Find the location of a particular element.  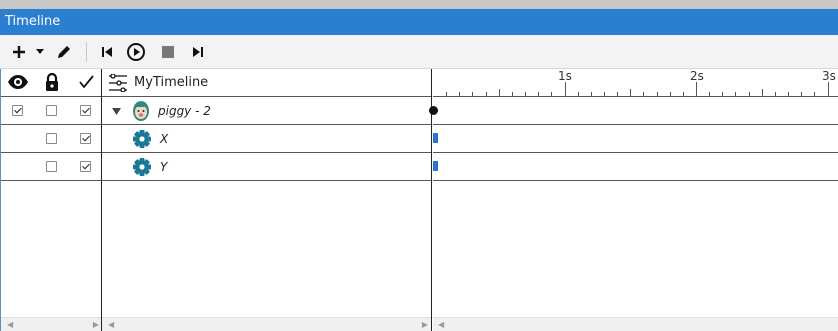

visible-checkbox is located at coordinates (17, 110).